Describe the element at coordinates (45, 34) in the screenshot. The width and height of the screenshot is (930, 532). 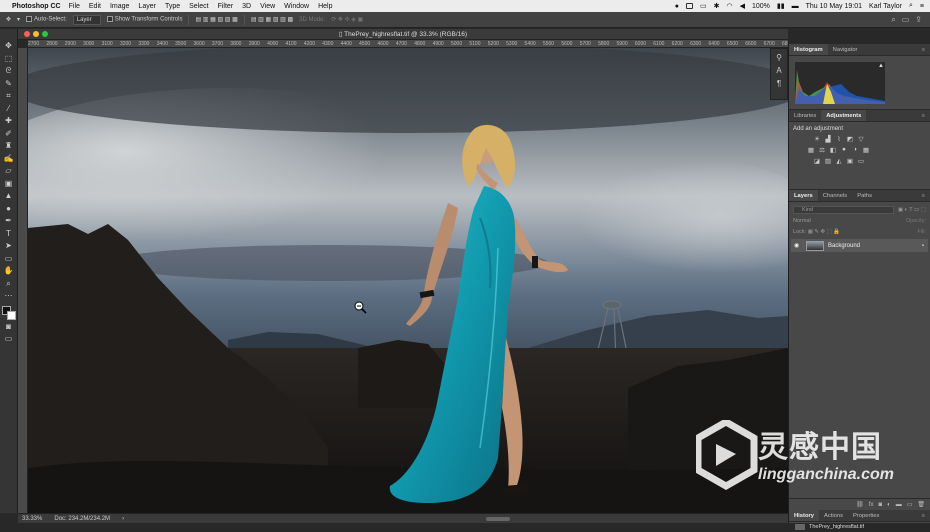
I see `zoom-window-icon` at that location.